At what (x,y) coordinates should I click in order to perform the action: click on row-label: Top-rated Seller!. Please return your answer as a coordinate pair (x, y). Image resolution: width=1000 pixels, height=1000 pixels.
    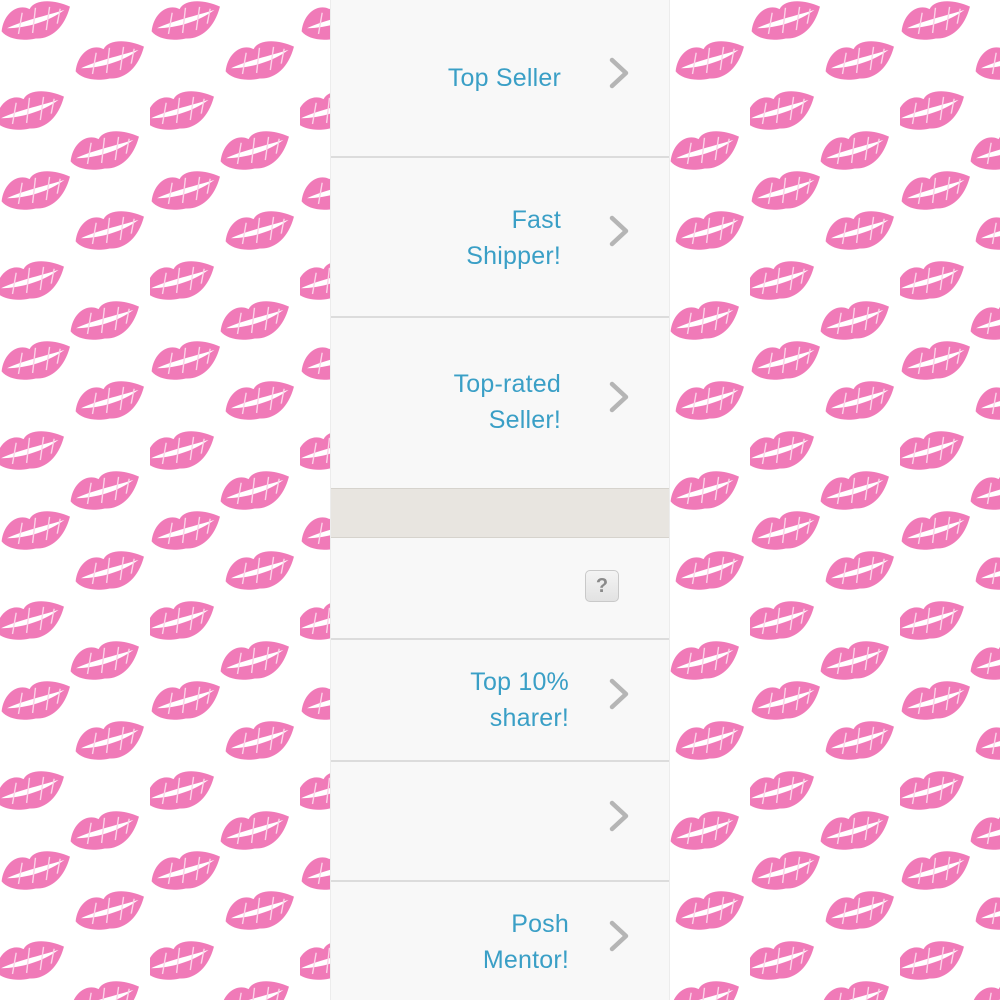
    Looking at the image, I should click on (507, 402).